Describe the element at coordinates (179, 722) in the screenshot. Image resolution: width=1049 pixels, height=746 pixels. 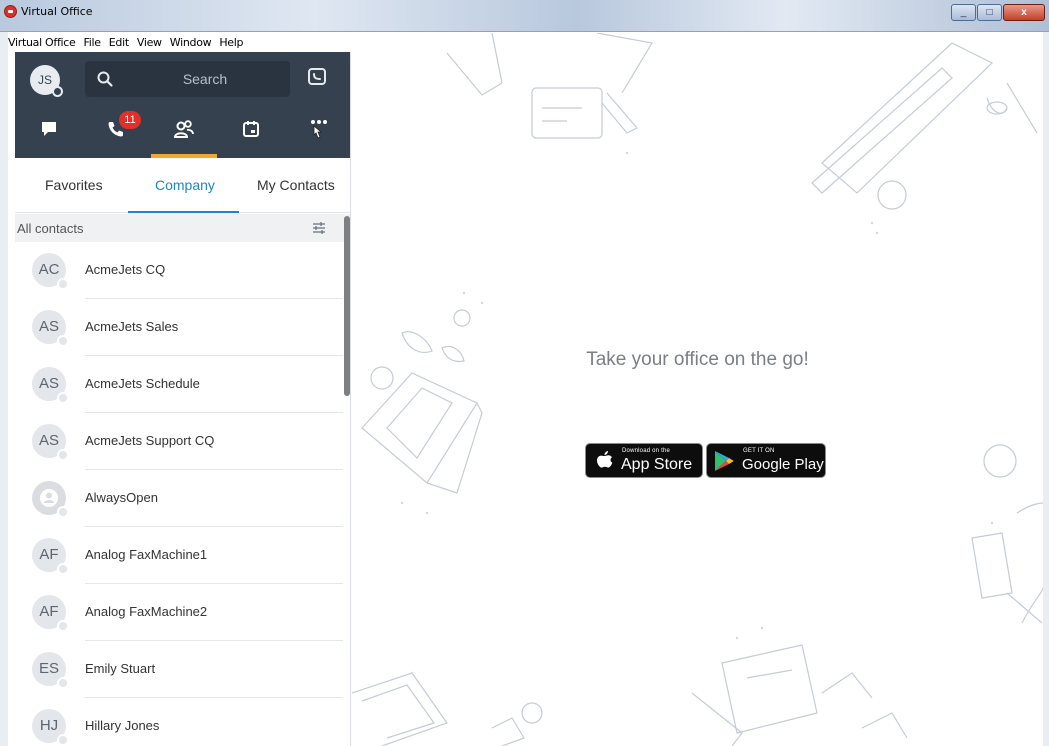
I see `list-item: HJ Hillary Jones` at that location.